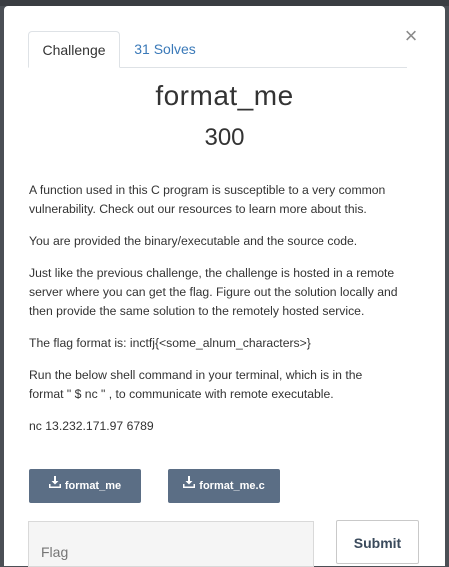 Image resolution: width=449 pixels, height=567 pixels. What do you see at coordinates (91, 426) in the screenshot?
I see `connection-command: nc 13.232.171.97 6789` at bounding box center [91, 426].